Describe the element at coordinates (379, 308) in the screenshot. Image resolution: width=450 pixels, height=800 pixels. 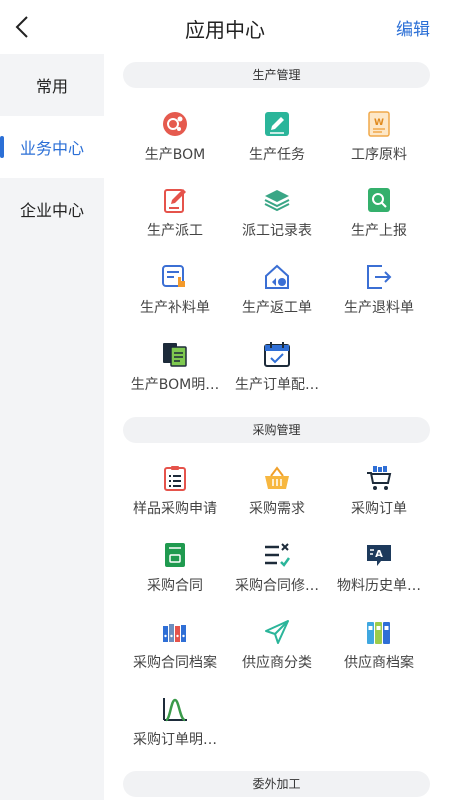
I see `app-label: 生产退料单` at that location.